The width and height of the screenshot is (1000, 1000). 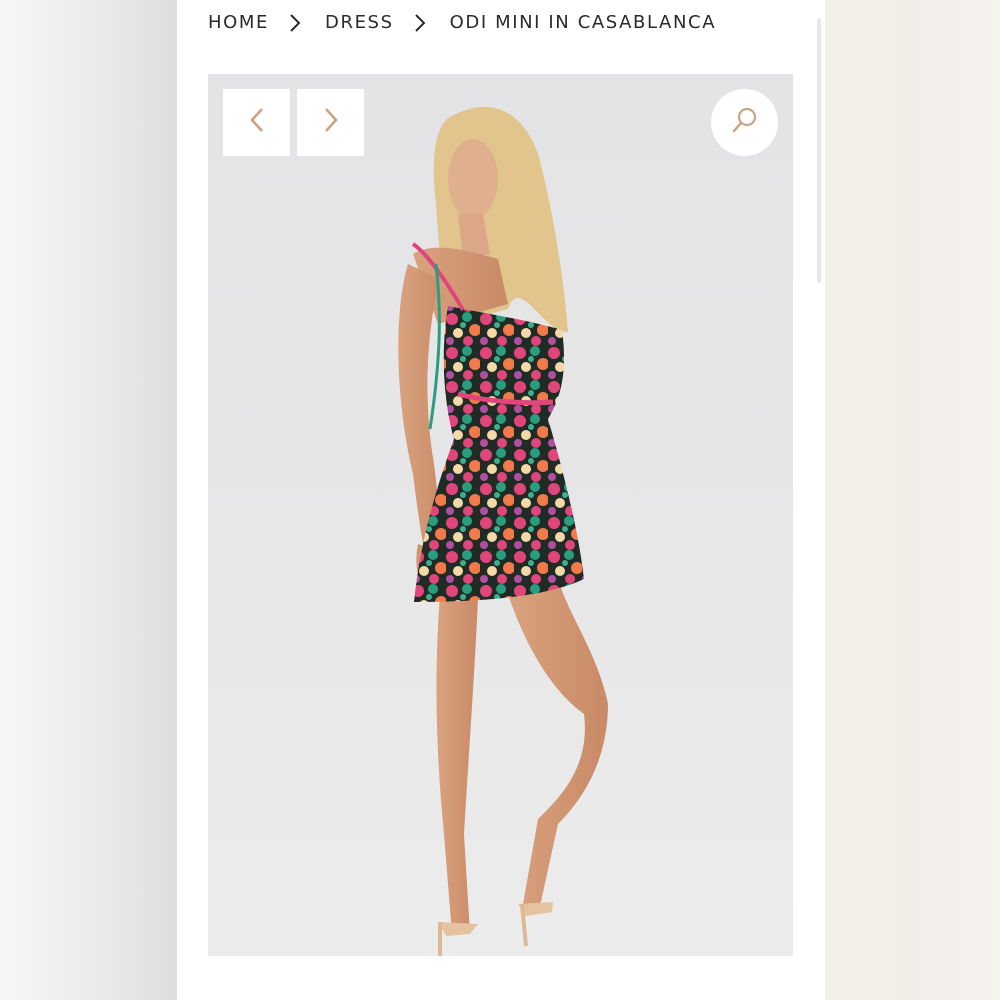 I want to click on breadcrumb-dress-link: DRESS, so click(x=359, y=22).